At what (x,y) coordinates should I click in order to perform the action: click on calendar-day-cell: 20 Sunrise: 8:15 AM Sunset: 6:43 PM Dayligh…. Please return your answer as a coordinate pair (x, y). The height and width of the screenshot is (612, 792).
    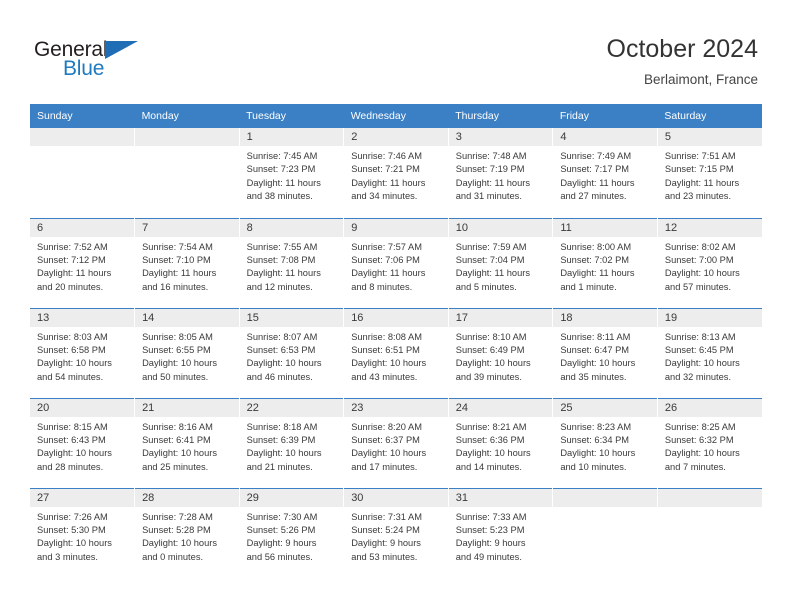
    Looking at the image, I should click on (83, 442).